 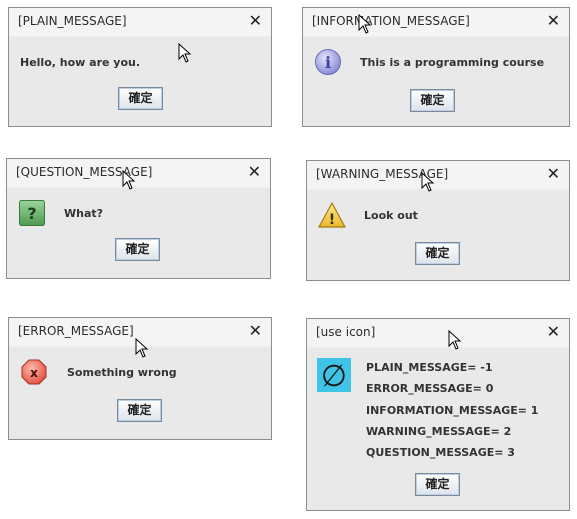 I want to click on dialog-titlebar: [use icon] ✕, so click(x=438, y=333).